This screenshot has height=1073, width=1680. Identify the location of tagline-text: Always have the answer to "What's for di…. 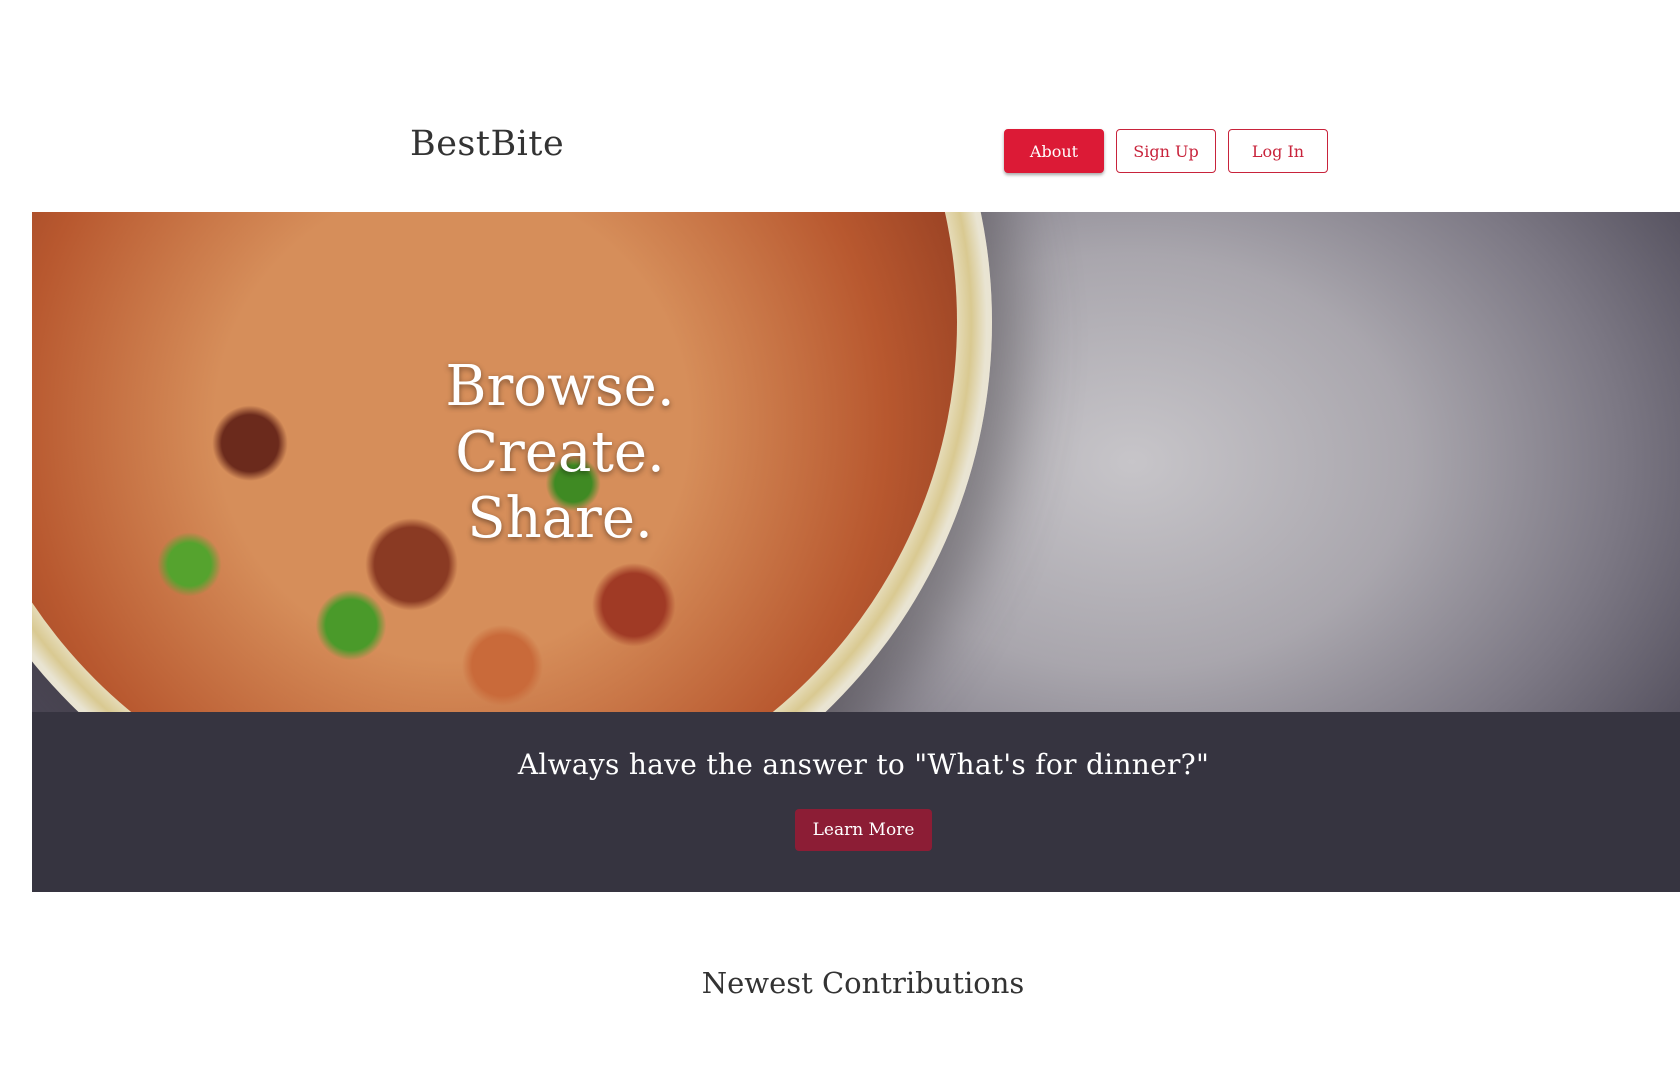
(863, 764).